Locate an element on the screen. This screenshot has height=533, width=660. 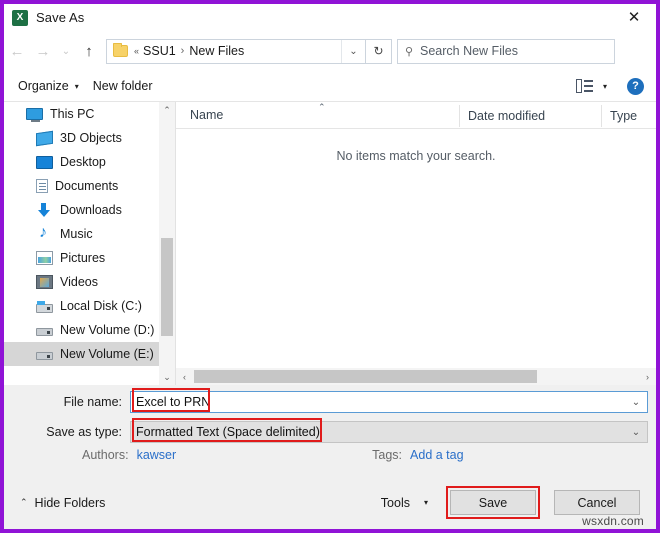
chevron-down-icon: ▾ is located at coordinates (76, 86).